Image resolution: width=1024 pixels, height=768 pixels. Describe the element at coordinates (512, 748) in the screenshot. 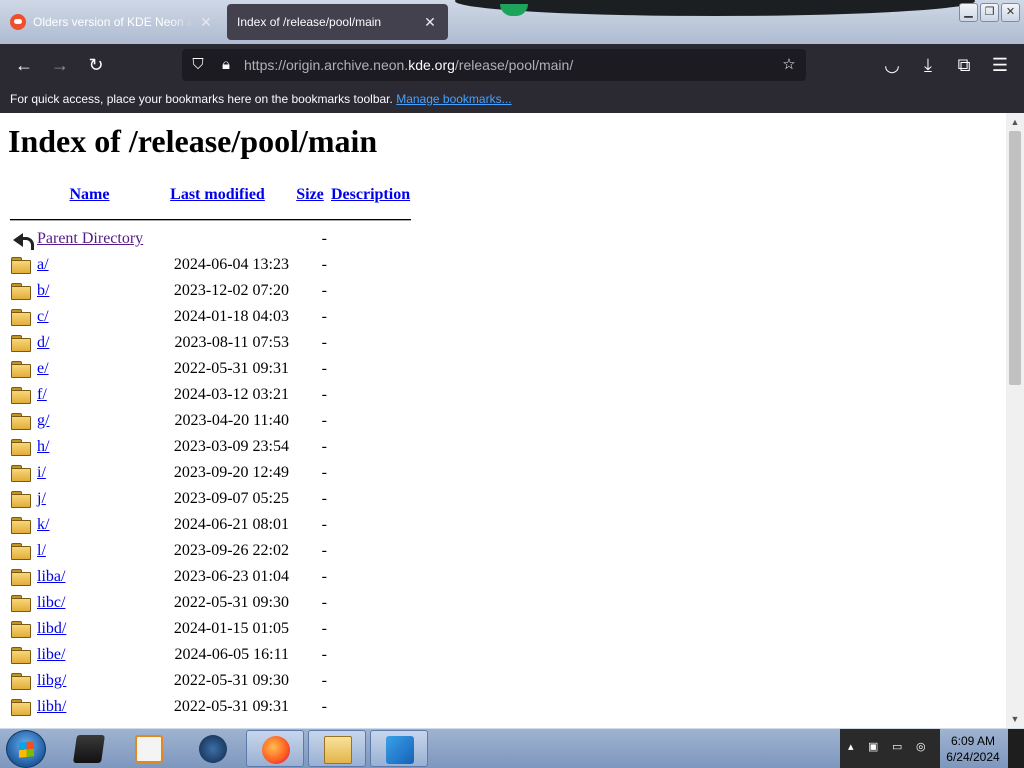

I see `taskbar: ▴ ▣ ▭ ◎ 6:09 AM 6/24/2024` at that location.